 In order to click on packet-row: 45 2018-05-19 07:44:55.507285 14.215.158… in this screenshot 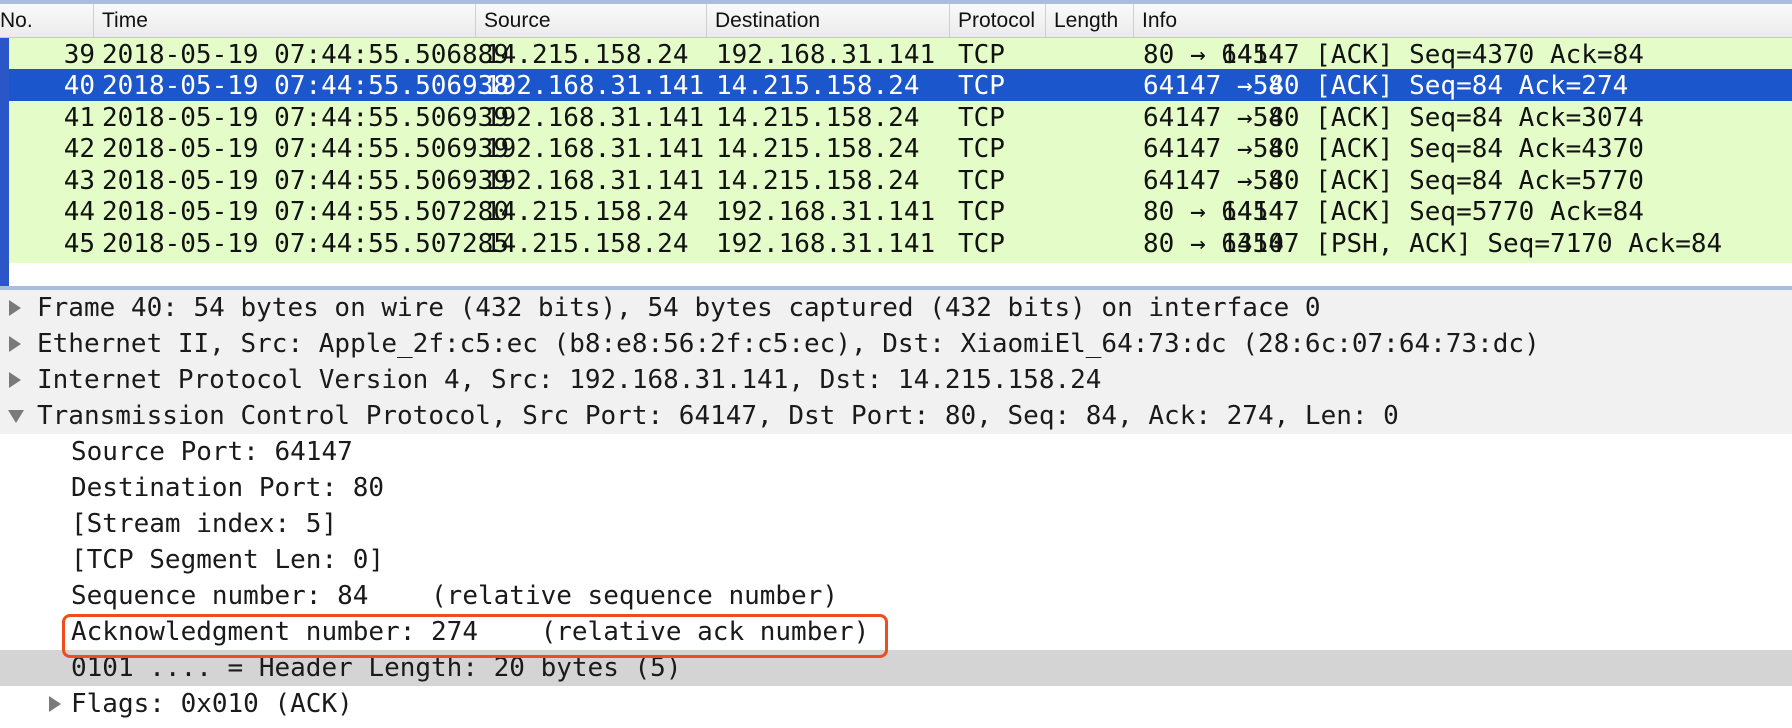, I will do `click(900, 245)`.